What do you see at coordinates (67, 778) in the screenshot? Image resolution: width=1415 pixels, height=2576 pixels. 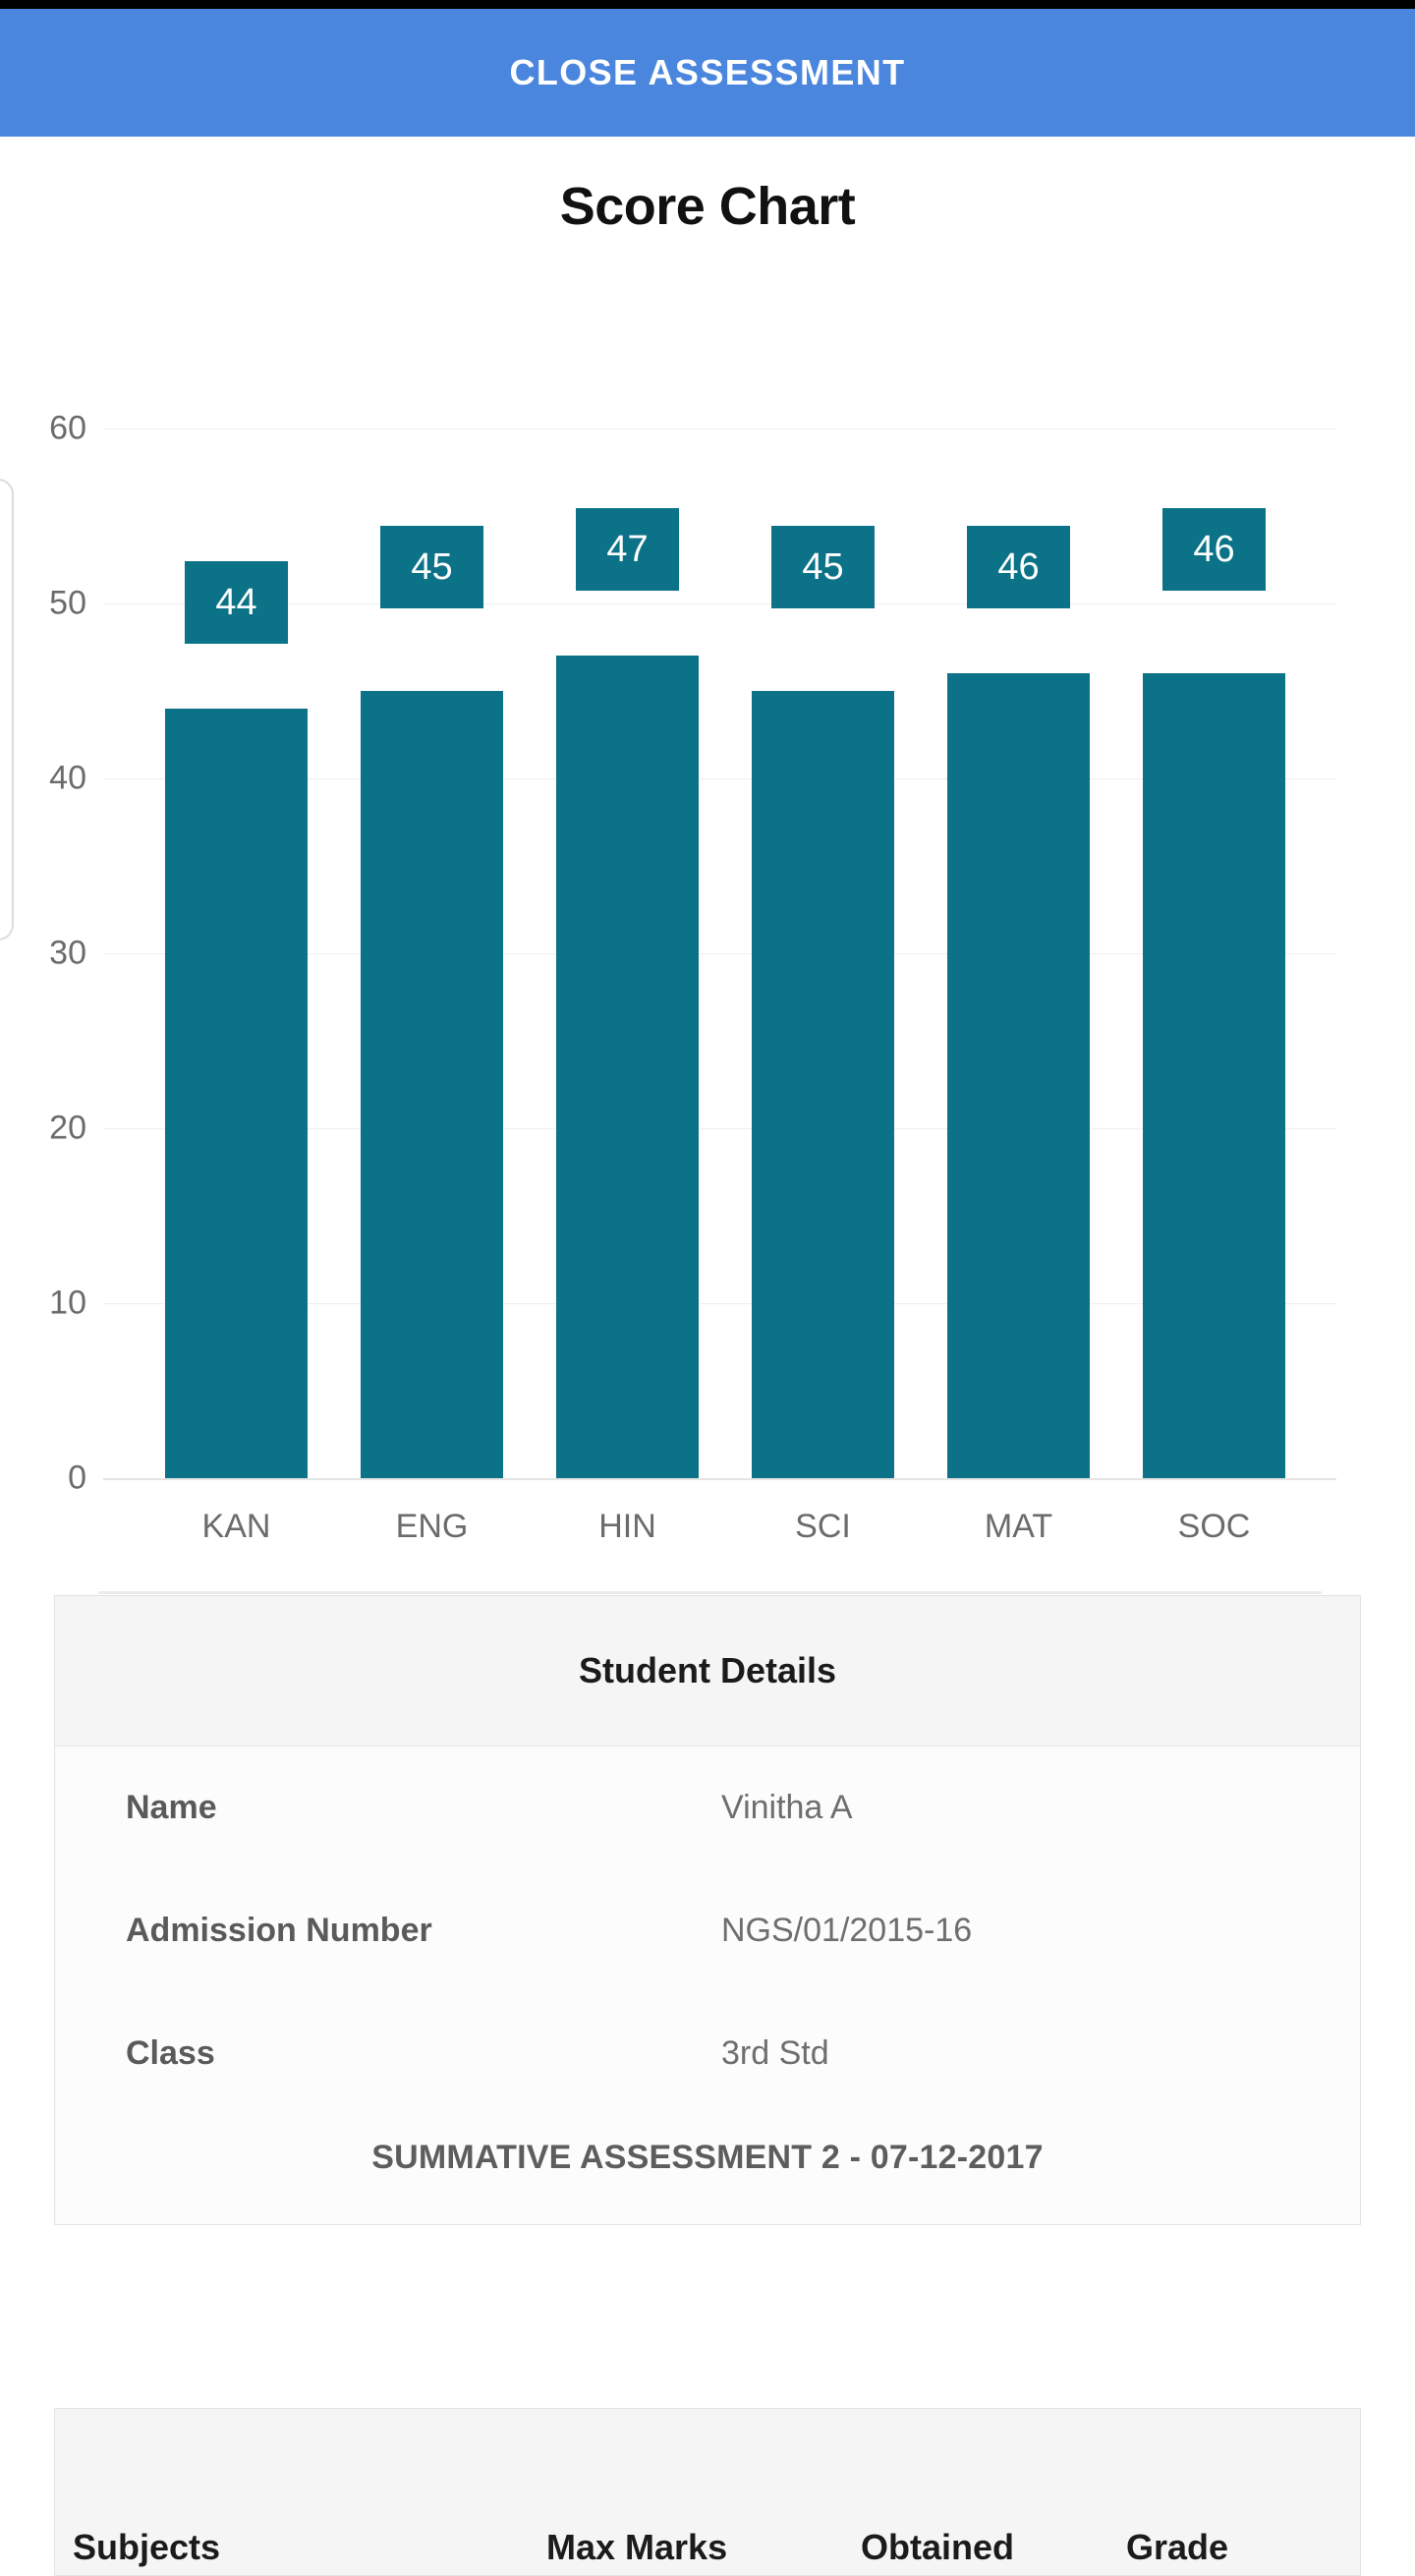 I see `y-axis-tick-label: 40` at bounding box center [67, 778].